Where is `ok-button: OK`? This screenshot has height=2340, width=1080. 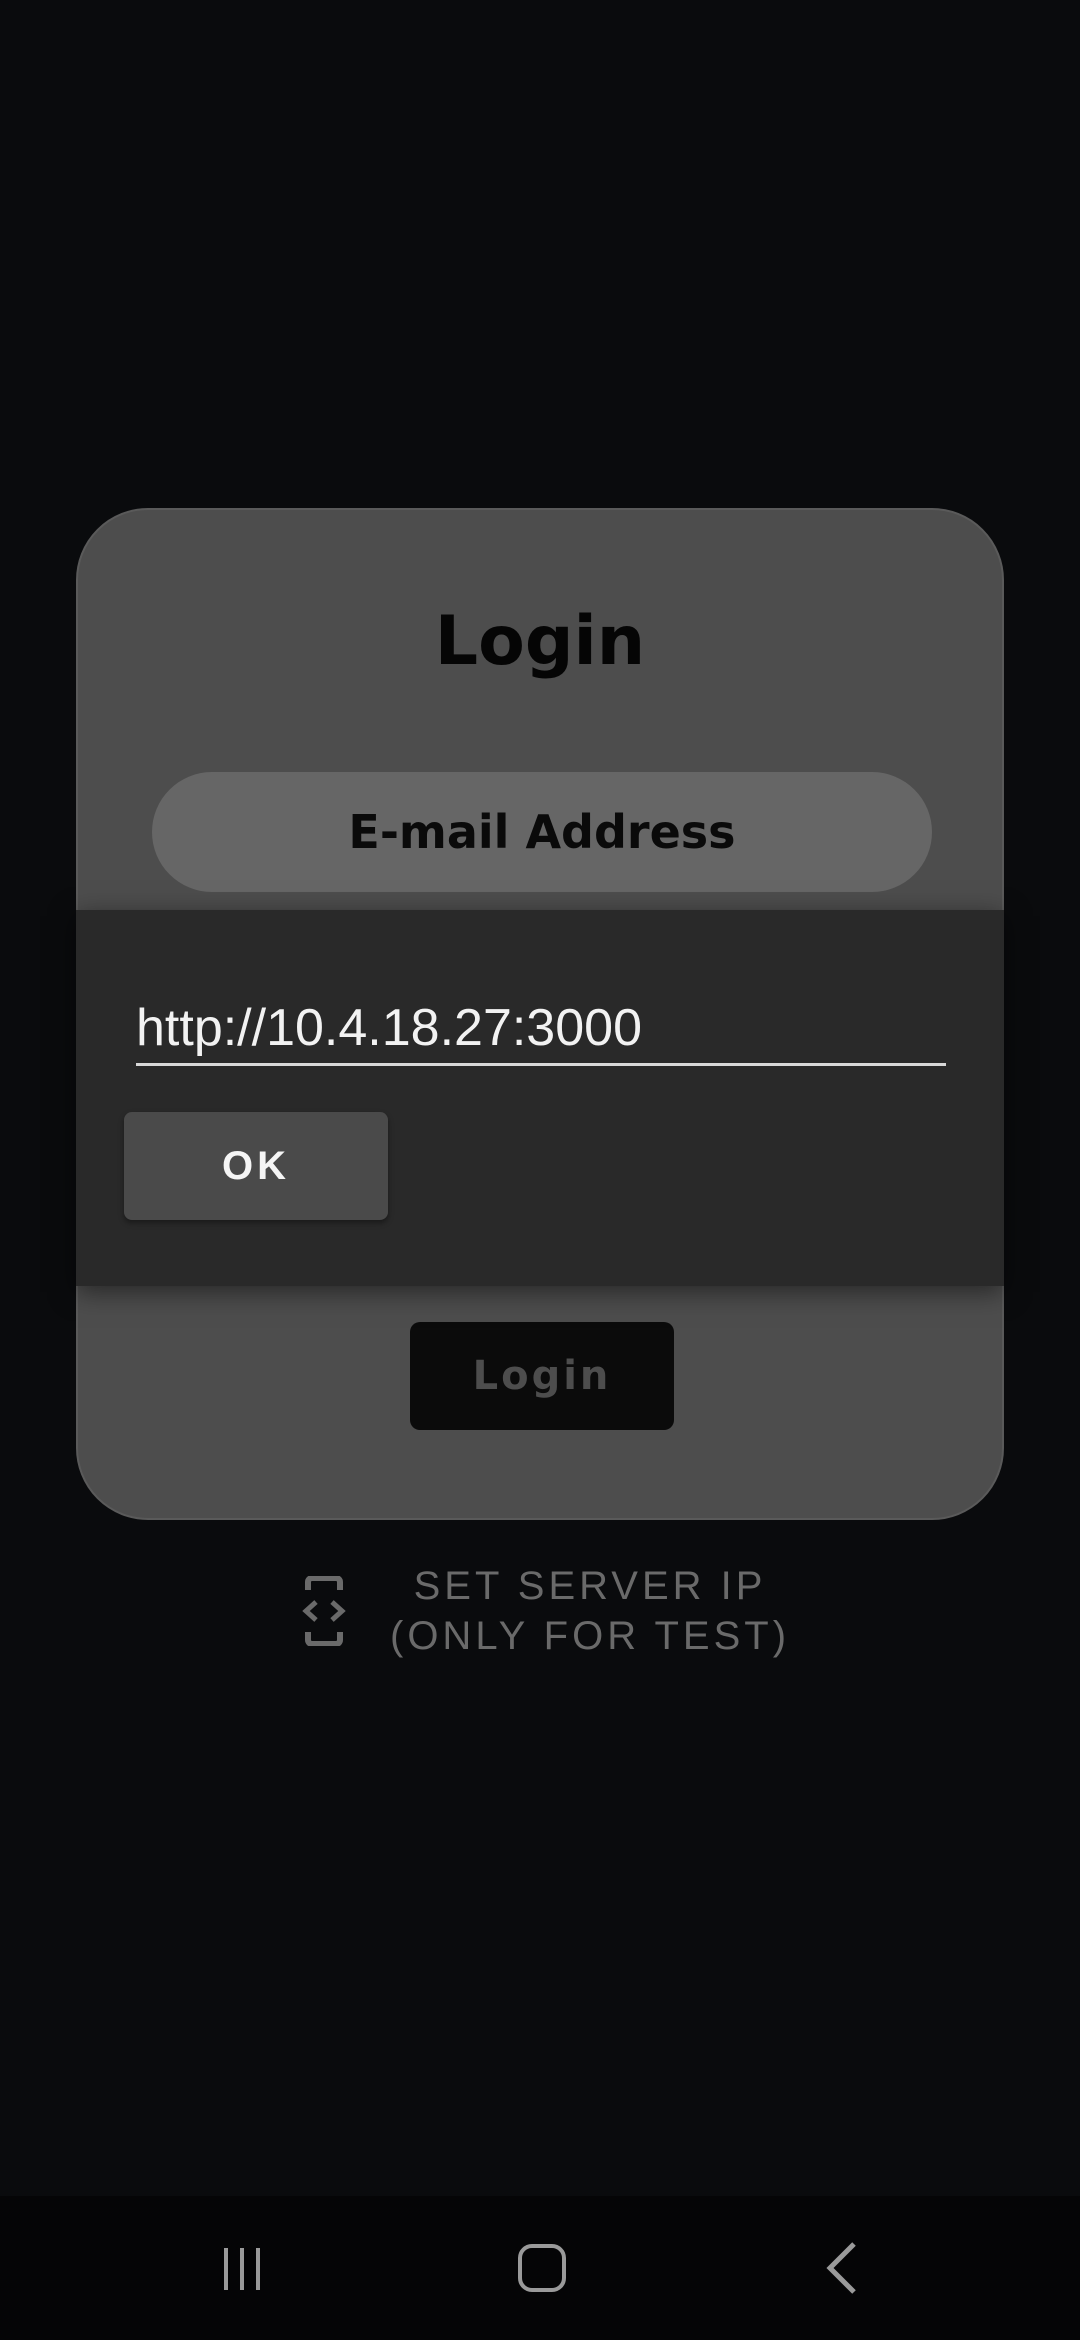
ok-button: OK is located at coordinates (256, 1166).